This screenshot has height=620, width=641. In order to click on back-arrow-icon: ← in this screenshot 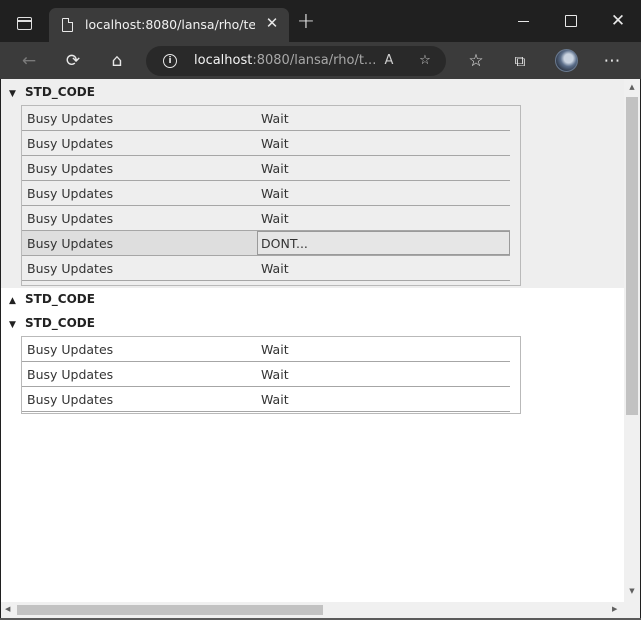, I will do `click(29, 61)`.